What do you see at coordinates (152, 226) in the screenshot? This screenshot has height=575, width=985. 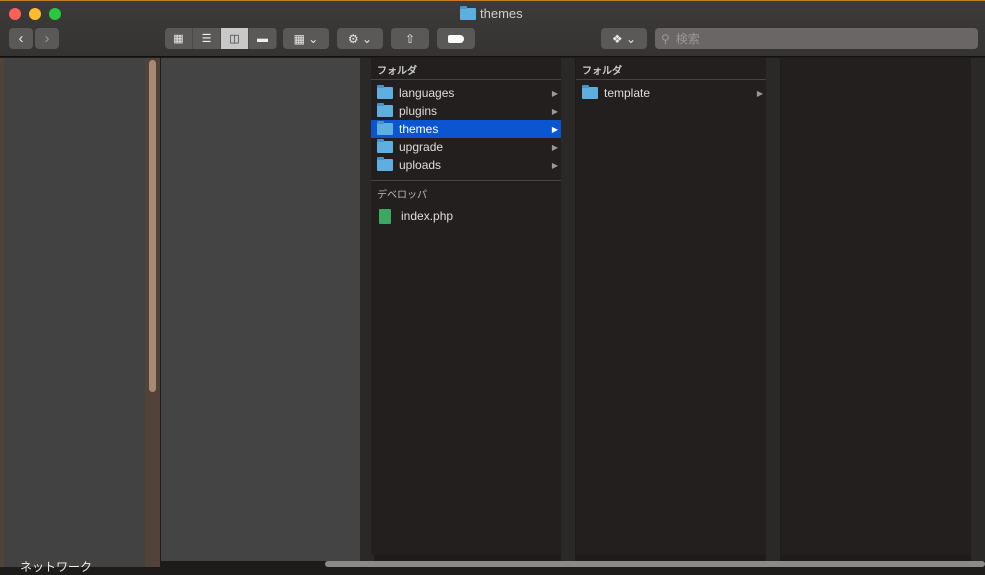 I see `sidebar-scrollbar` at bounding box center [152, 226].